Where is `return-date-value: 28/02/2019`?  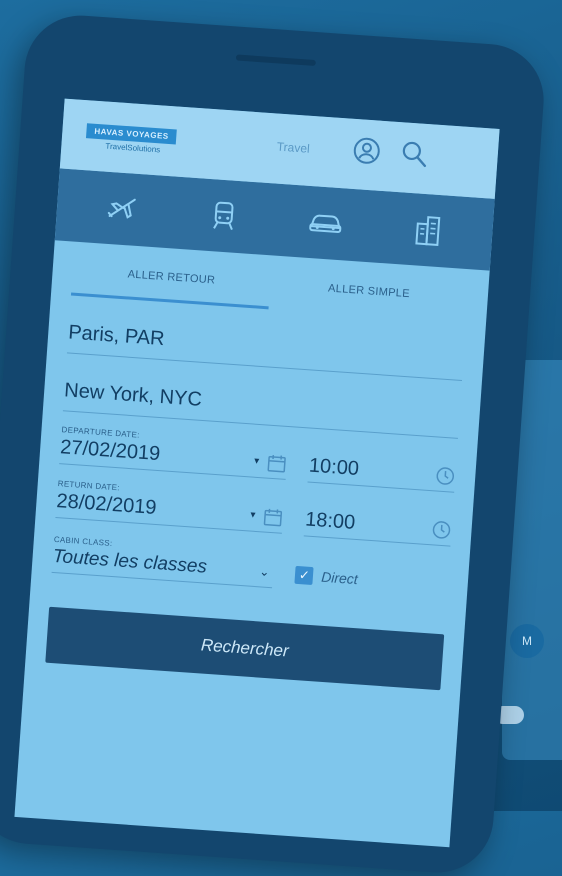 return-date-value: 28/02/2019 is located at coordinates (106, 505).